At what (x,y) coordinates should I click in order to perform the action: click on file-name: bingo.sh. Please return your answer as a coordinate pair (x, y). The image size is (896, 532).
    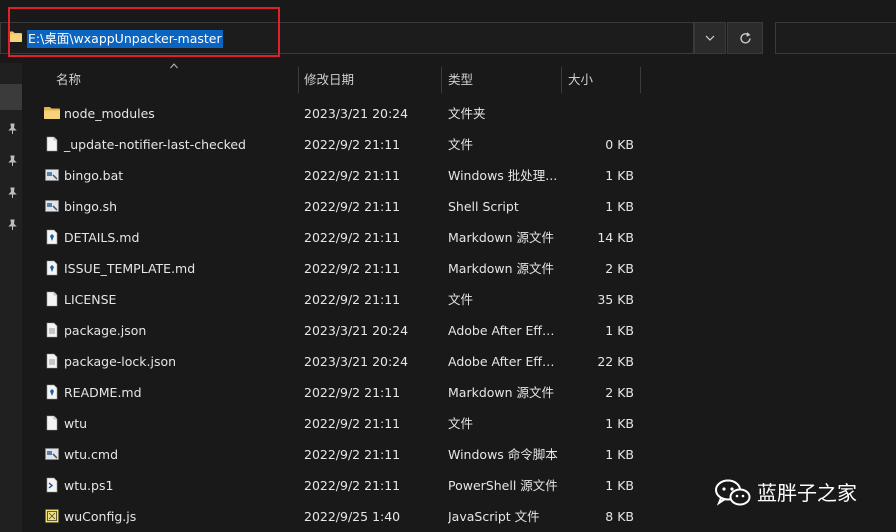
    Looking at the image, I should click on (91, 206).